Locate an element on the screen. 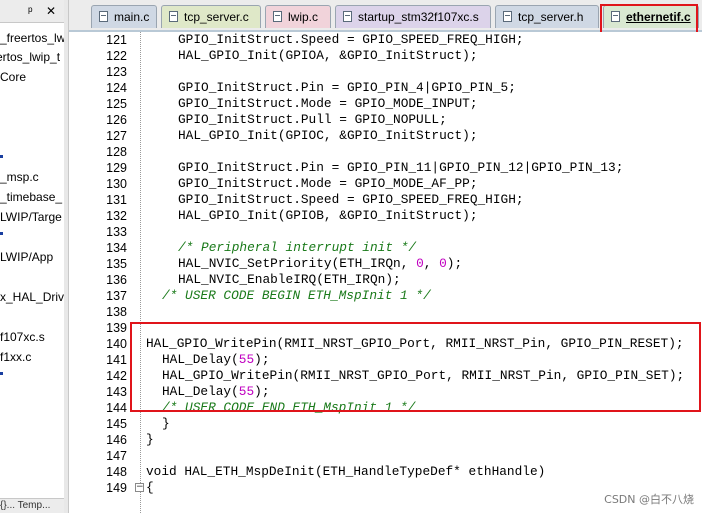 This screenshot has height=513, width=702. tab-label: main.c is located at coordinates (132, 17).